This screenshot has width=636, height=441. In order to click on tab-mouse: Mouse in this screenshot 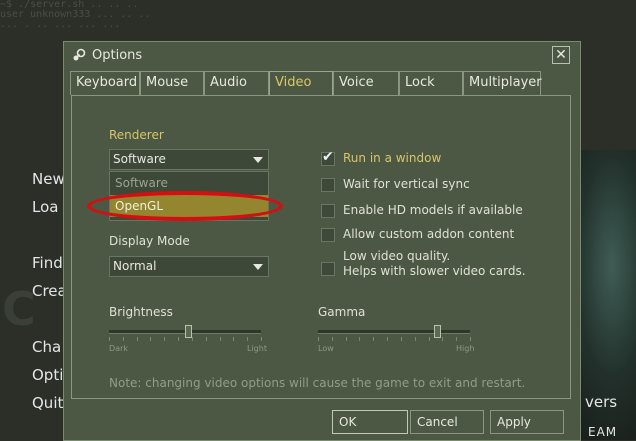, I will do `click(172, 83)`.